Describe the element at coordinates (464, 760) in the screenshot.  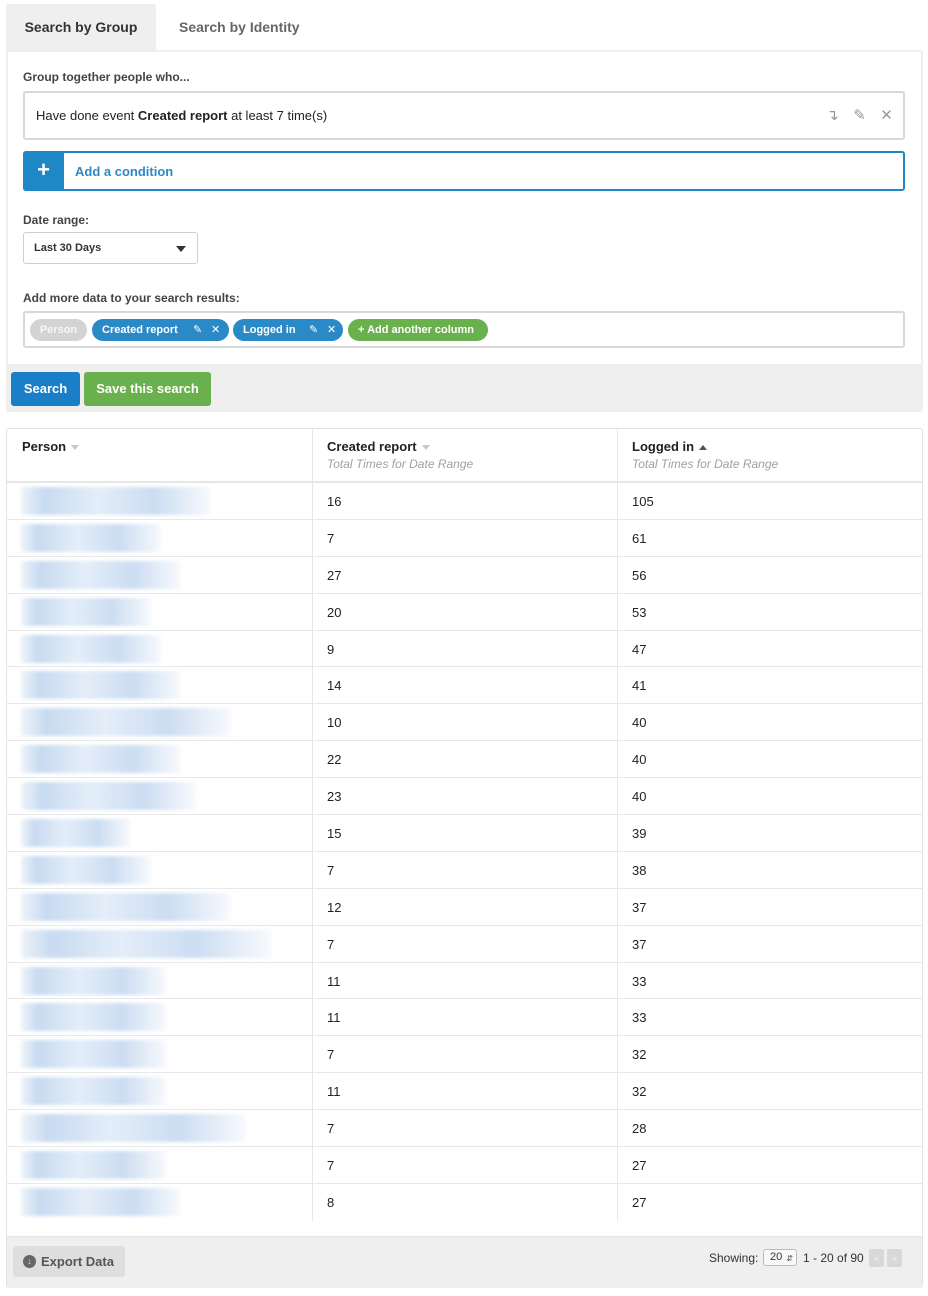
I see `table-row: 22 40` at that location.